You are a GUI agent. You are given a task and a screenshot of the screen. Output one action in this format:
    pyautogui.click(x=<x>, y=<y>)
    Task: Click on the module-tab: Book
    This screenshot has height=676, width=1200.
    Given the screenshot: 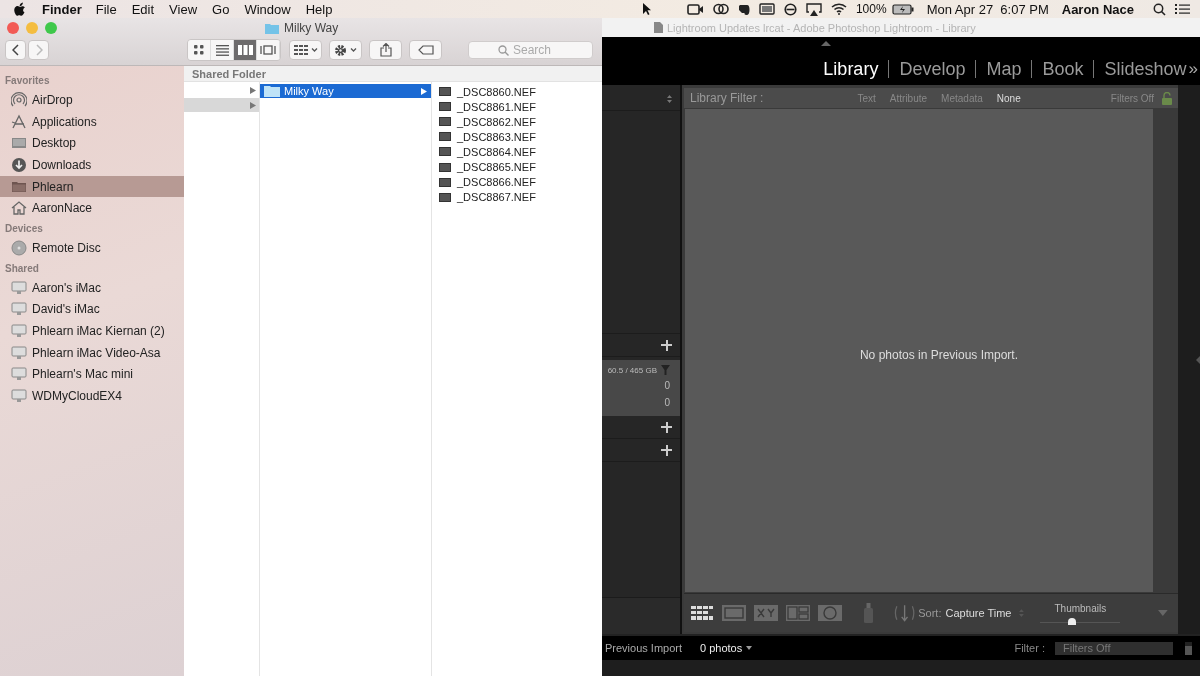 What is the action you would take?
    pyautogui.click(x=1062, y=69)
    